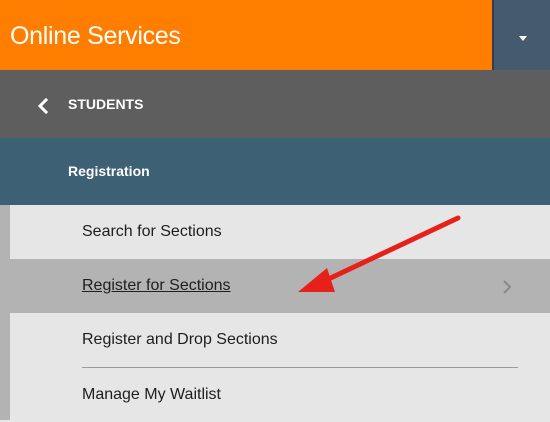  I want to click on menu-item-label: Register and Drop Sections, so click(180, 339).